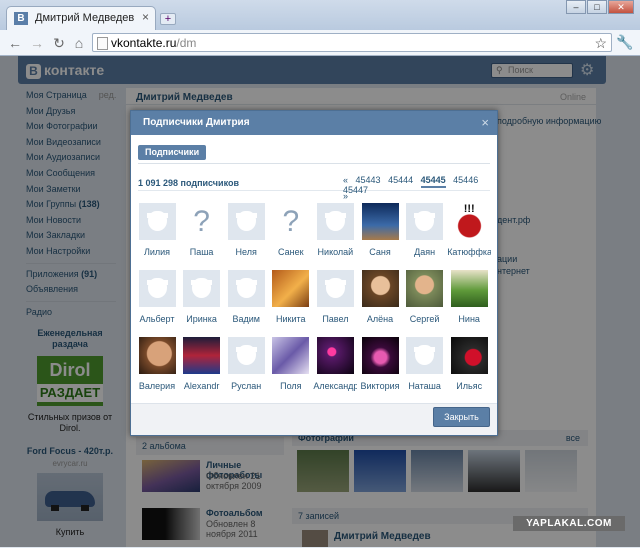  I want to click on subscriber-name: Александра, so click(335, 386).